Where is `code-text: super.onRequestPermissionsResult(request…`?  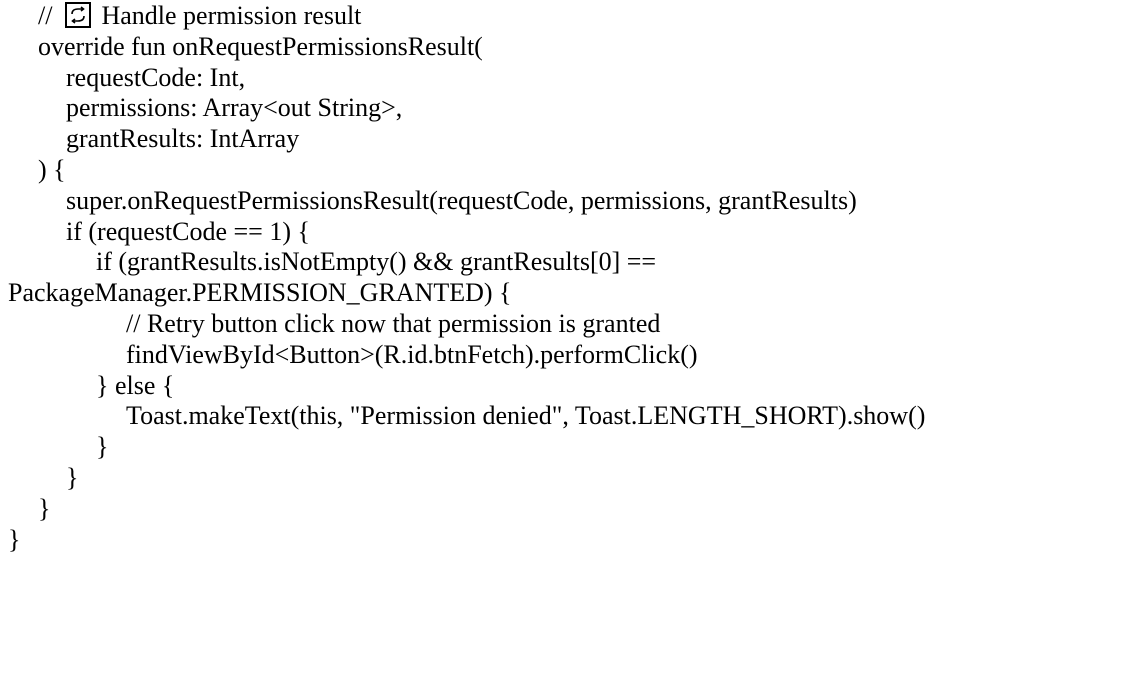
code-text: super.onRequestPermissionsResult(request… is located at coordinates (461, 200).